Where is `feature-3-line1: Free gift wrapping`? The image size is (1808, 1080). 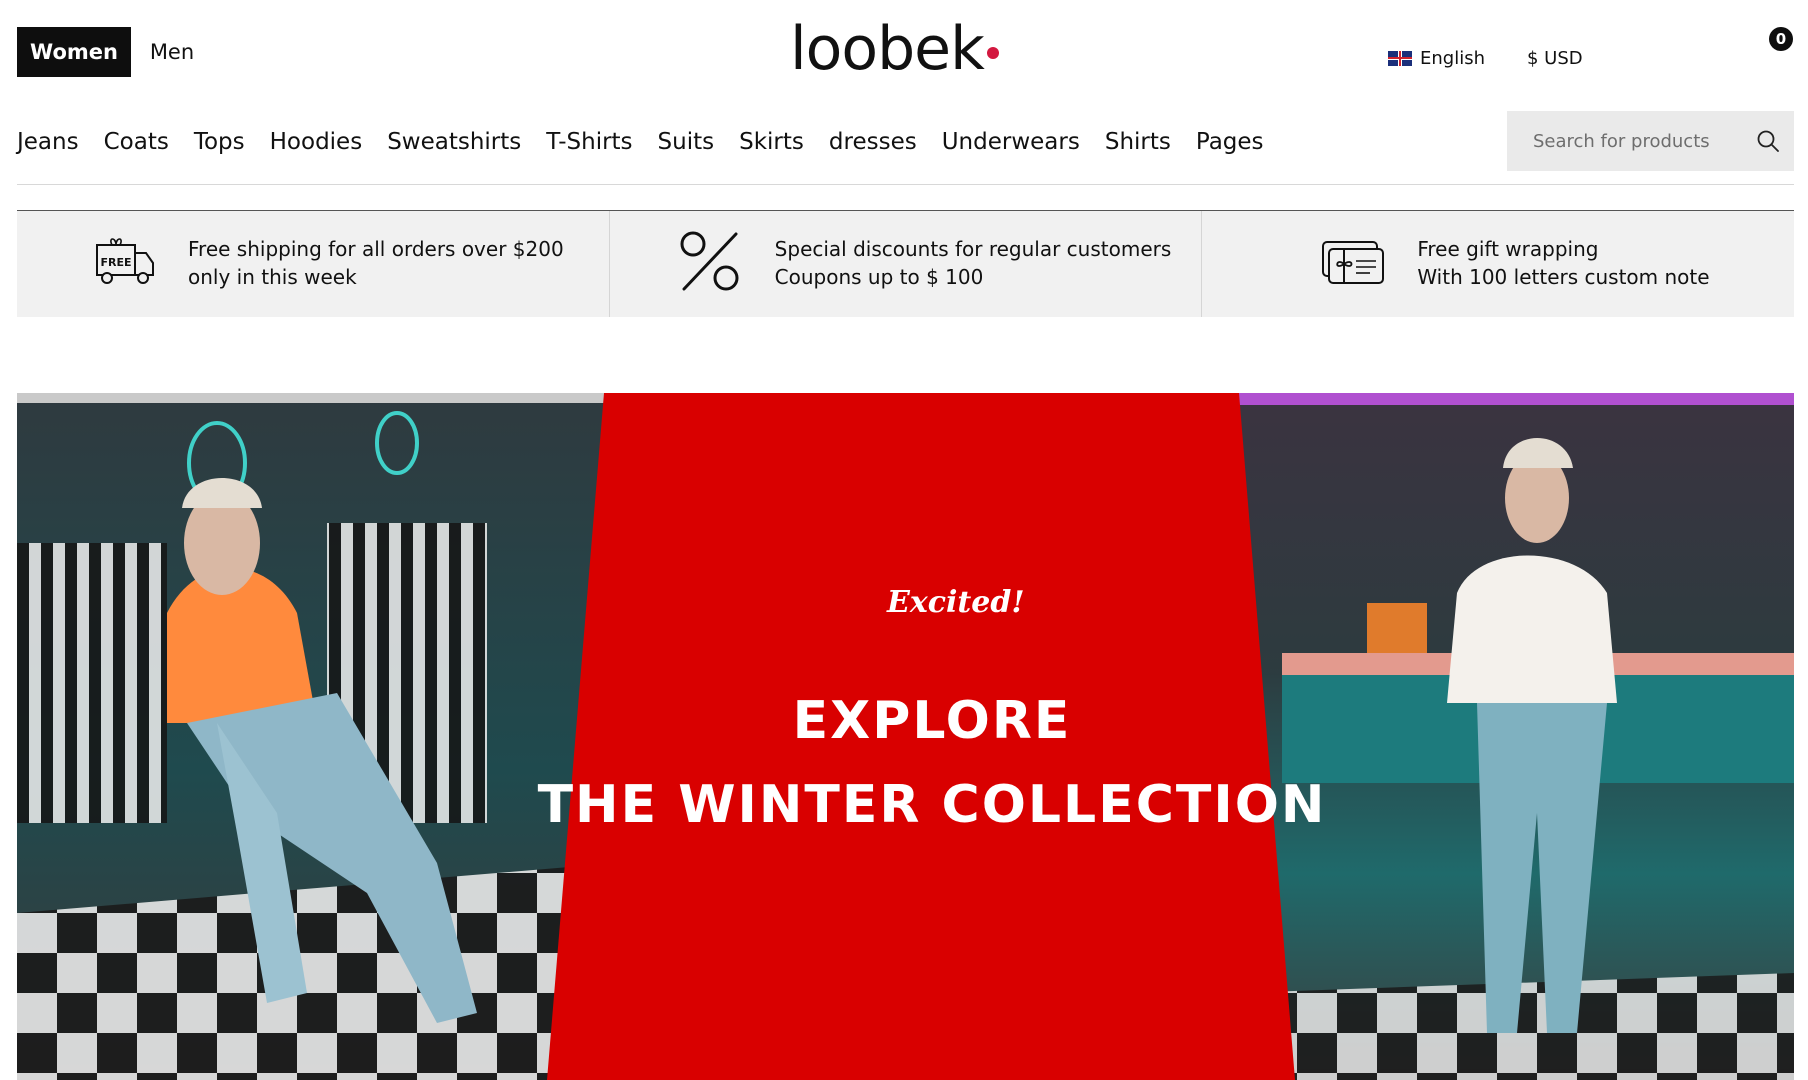 feature-3-line1: Free gift wrapping is located at coordinates (1508, 249).